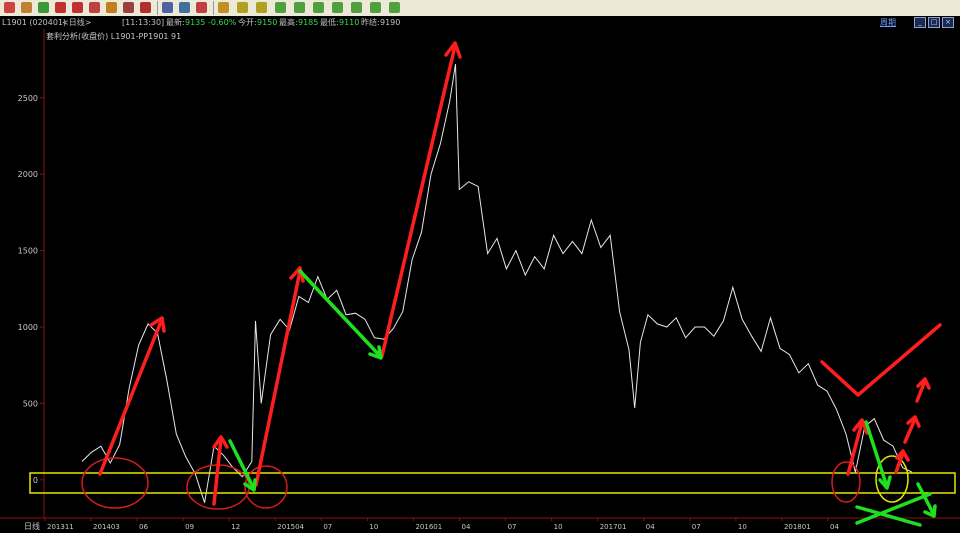 The image size is (960, 533). Describe the element at coordinates (35, 480) in the screenshot. I see `y-tick-label: 0` at that location.